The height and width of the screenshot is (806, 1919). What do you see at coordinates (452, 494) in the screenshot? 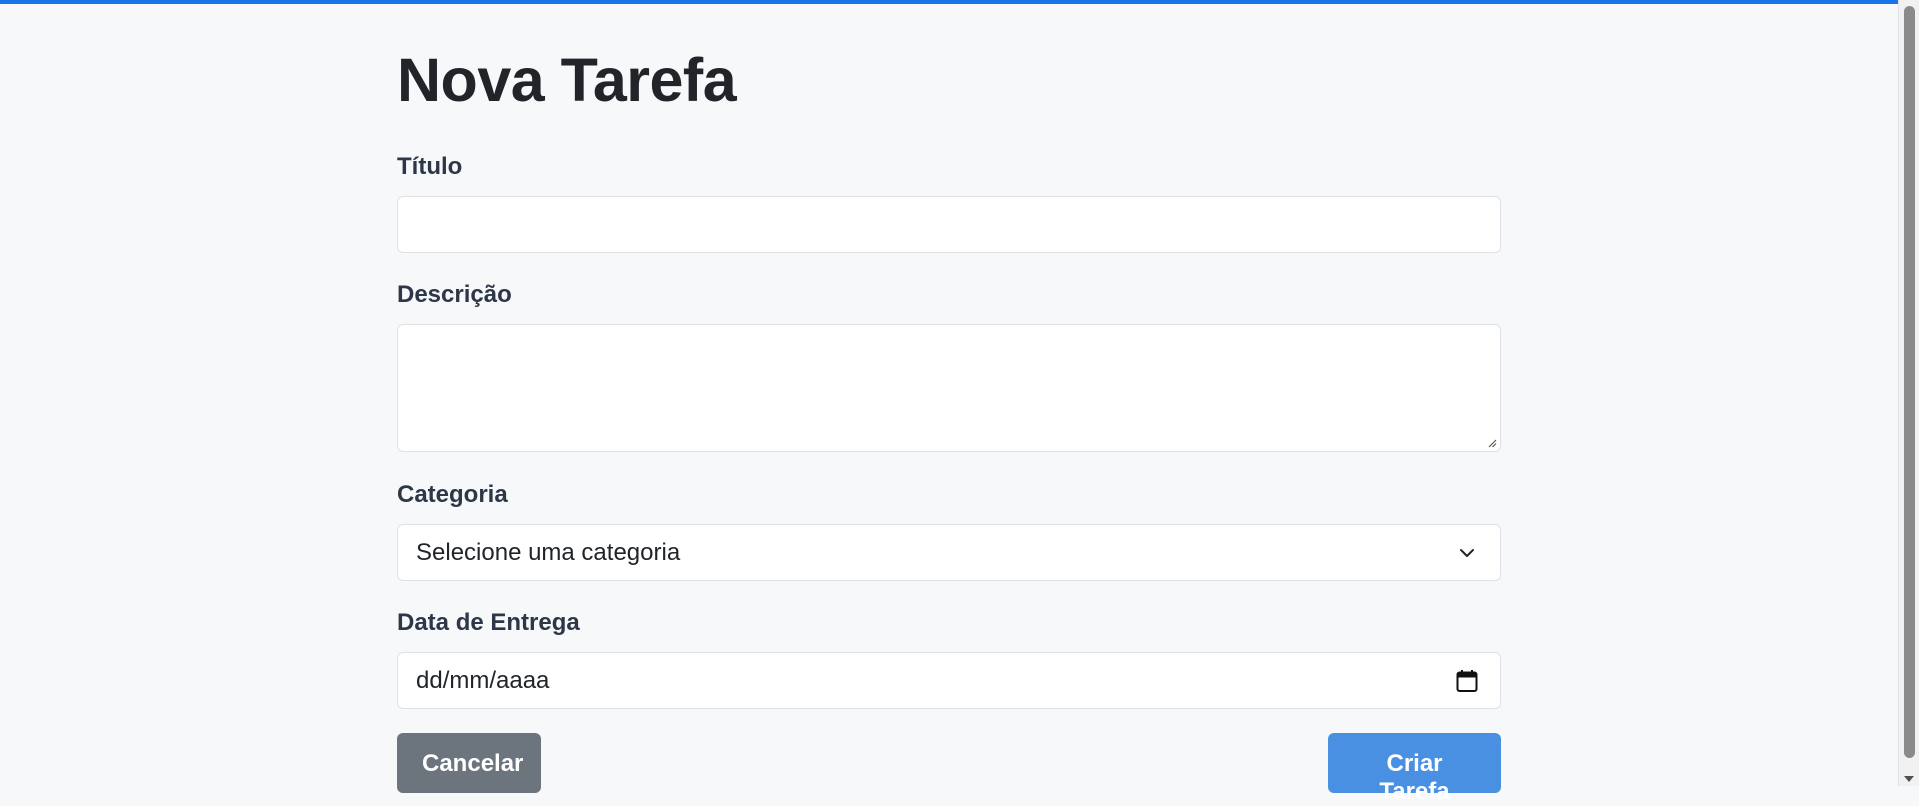
I see `category-label: Categoria` at bounding box center [452, 494].